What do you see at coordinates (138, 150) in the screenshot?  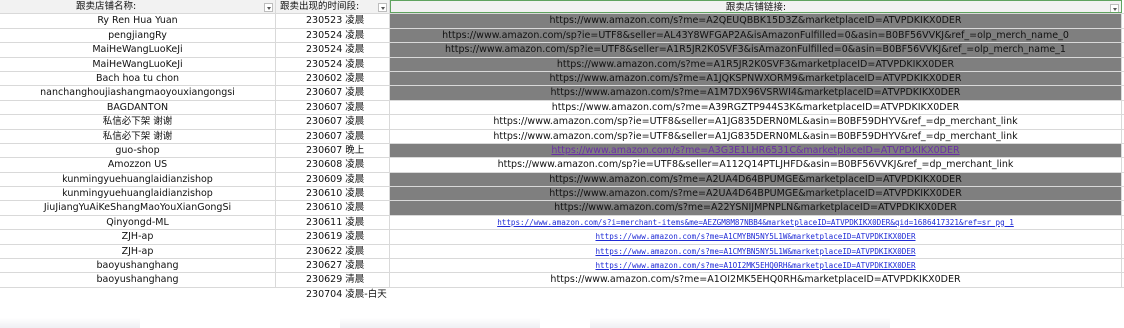 I see `shop-name-cell: guo-shop` at bounding box center [138, 150].